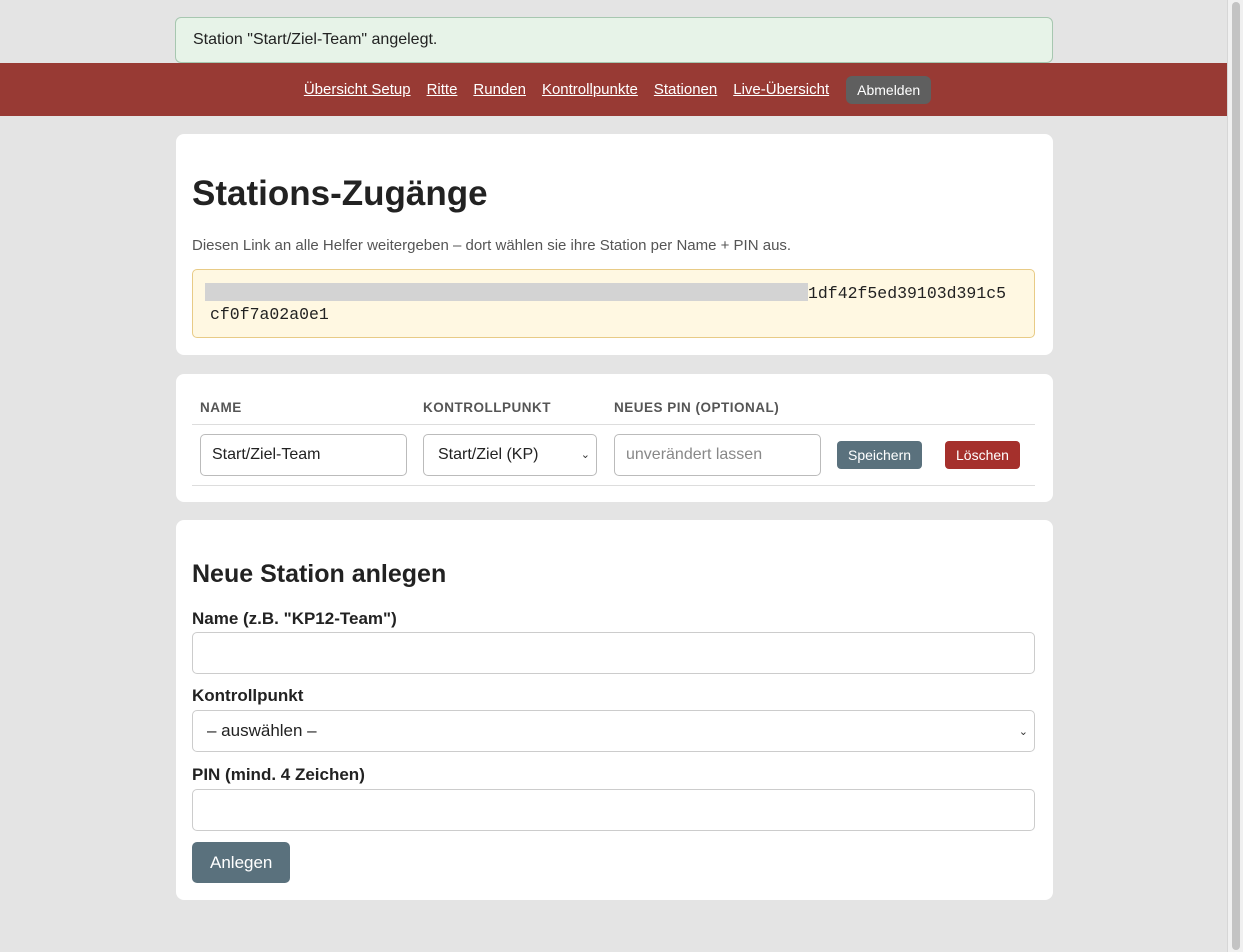 This screenshot has width=1243, height=952. What do you see at coordinates (262, 730) in the screenshot?
I see `kontrollpunkt-selected-value: – auswählen –` at bounding box center [262, 730].